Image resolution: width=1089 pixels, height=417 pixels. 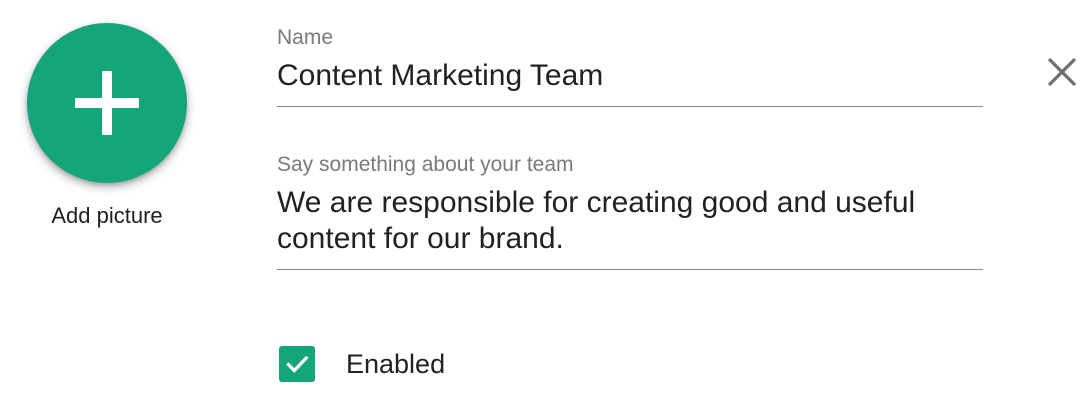 What do you see at coordinates (630, 76) in the screenshot?
I see `name-input: Content Marketing Team` at bounding box center [630, 76].